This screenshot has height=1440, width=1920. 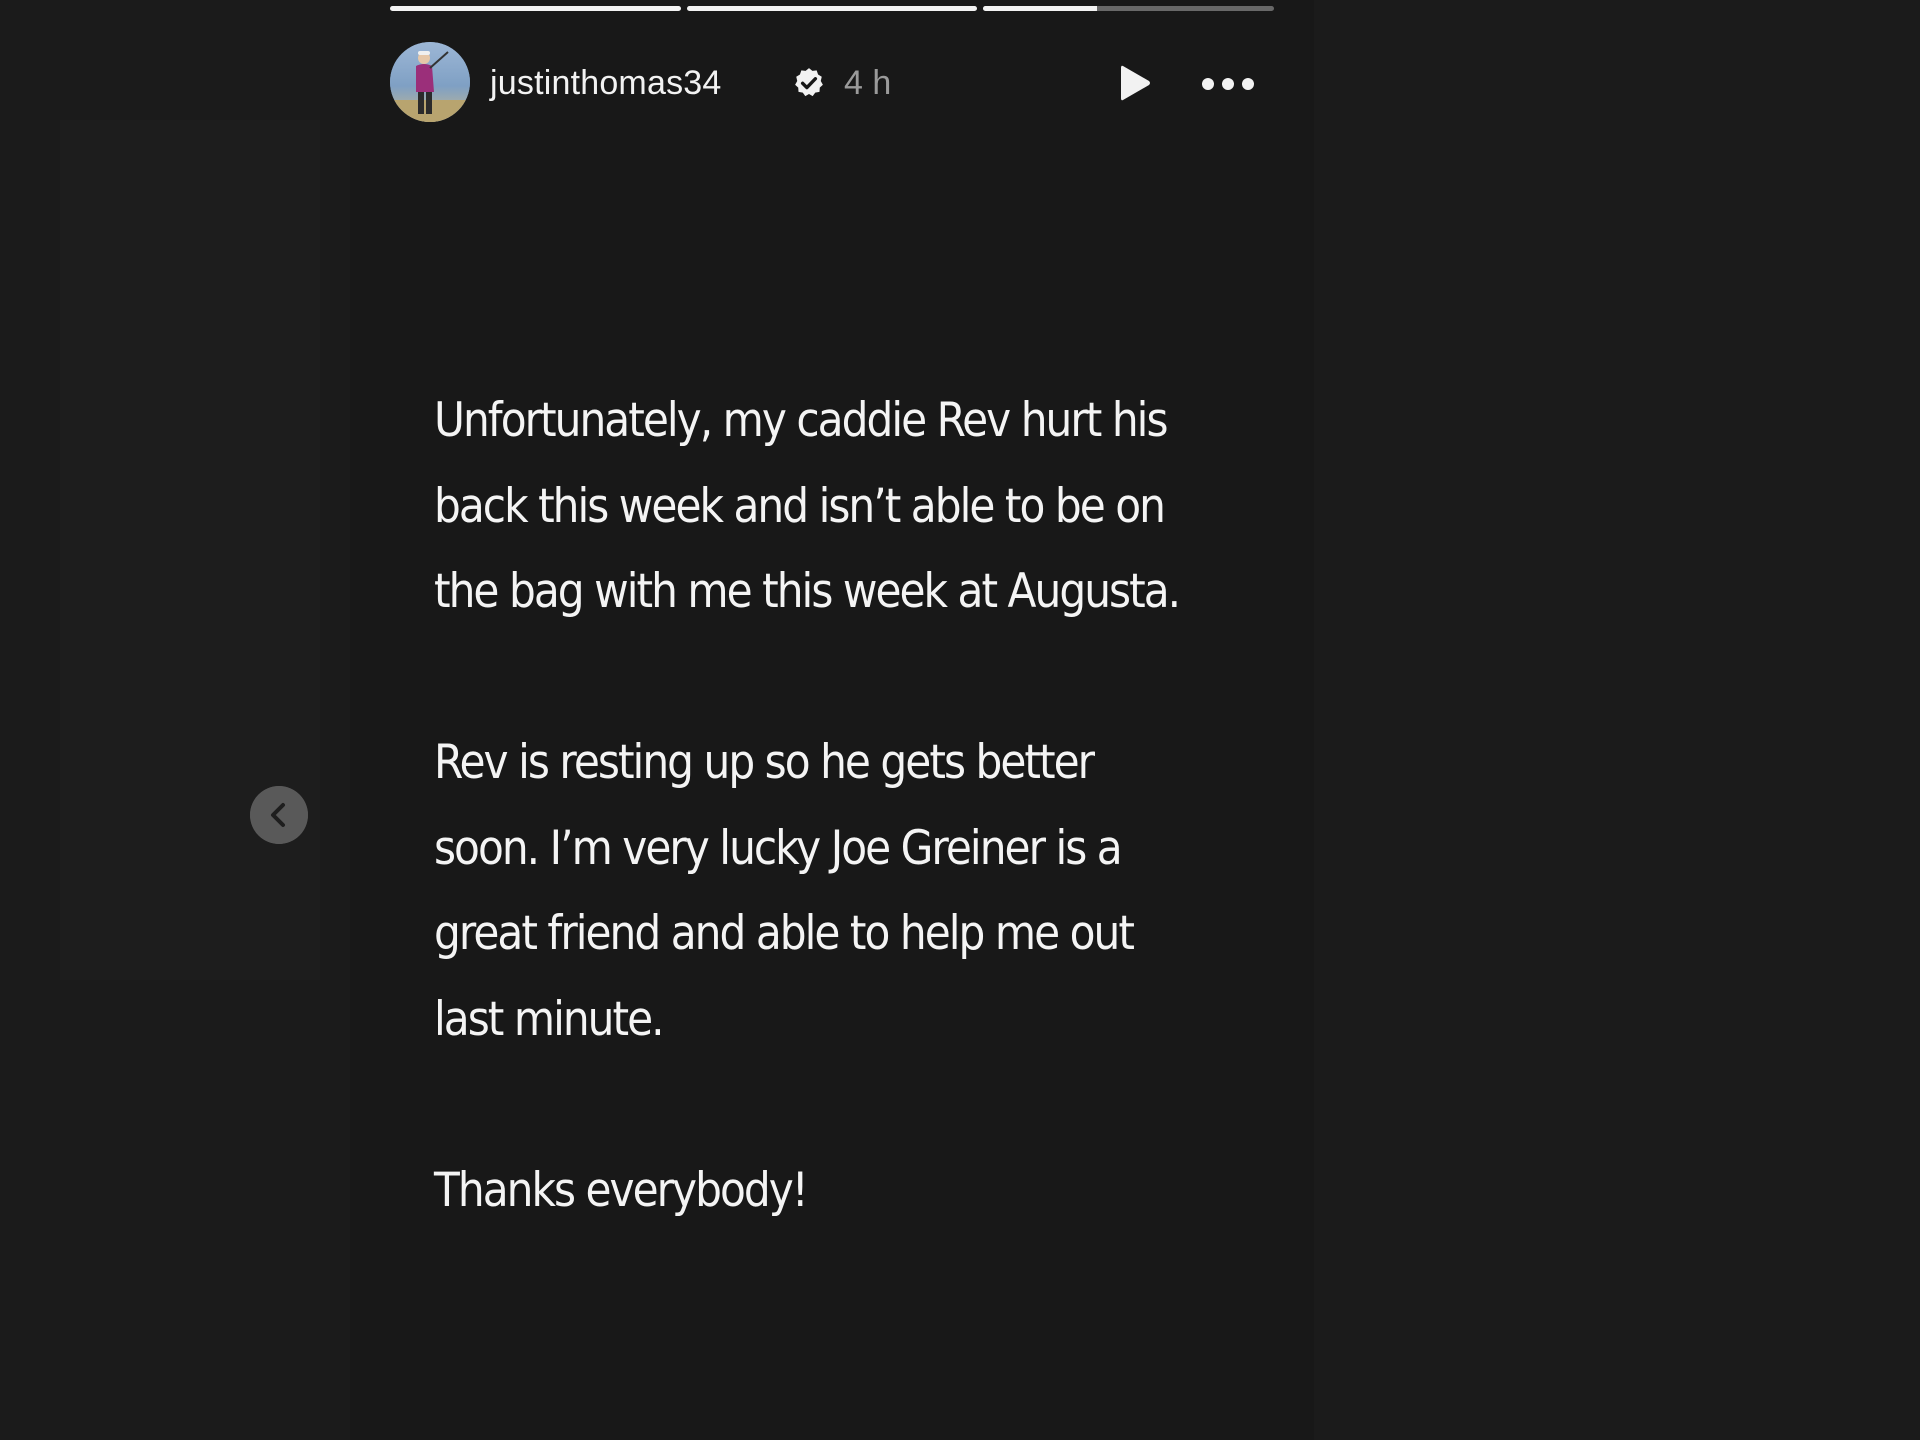 I want to click on story-paragraph: Thanks everybody!, so click(x=621, y=1190).